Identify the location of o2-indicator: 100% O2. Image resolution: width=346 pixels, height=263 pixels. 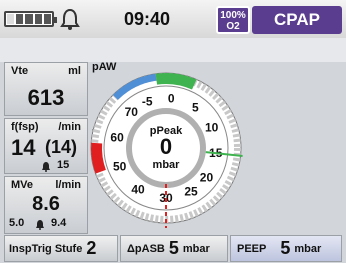
(233, 20).